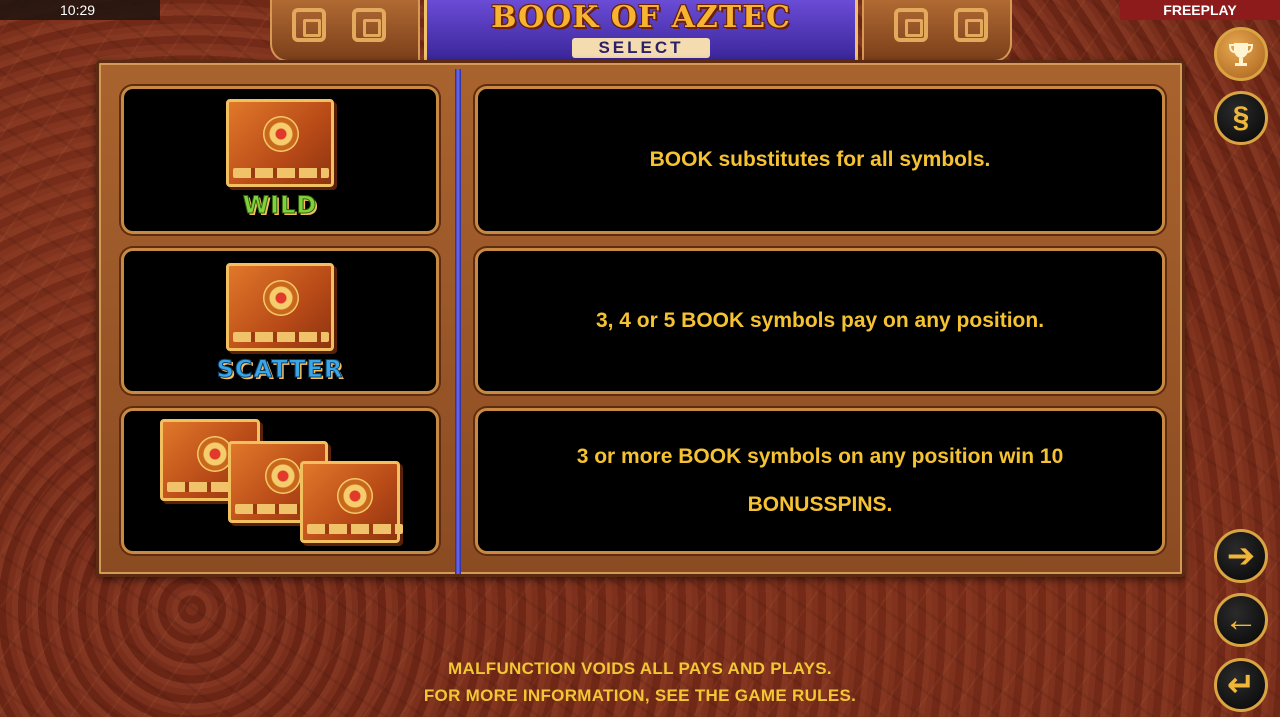 The width and height of the screenshot is (1280, 717). What do you see at coordinates (280, 369) in the screenshot?
I see `scatter-label: SCATTER` at bounding box center [280, 369].